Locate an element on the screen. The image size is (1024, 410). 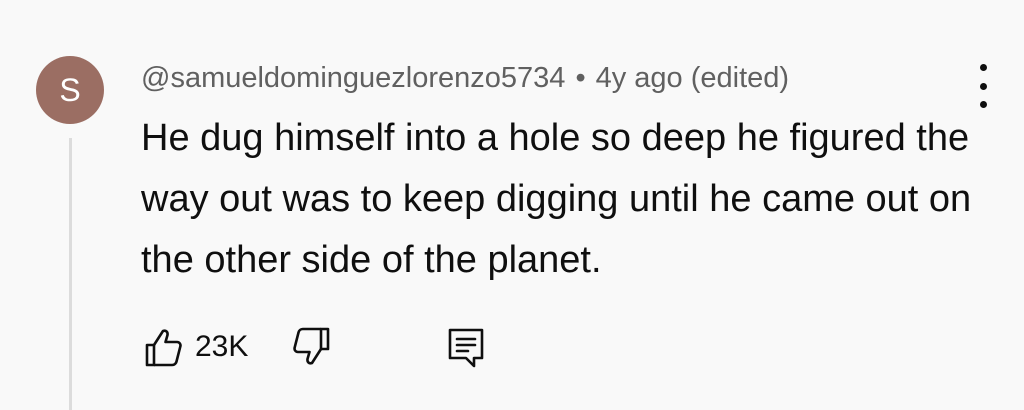
more-vertical-icon is located at coordinates (983, 86).